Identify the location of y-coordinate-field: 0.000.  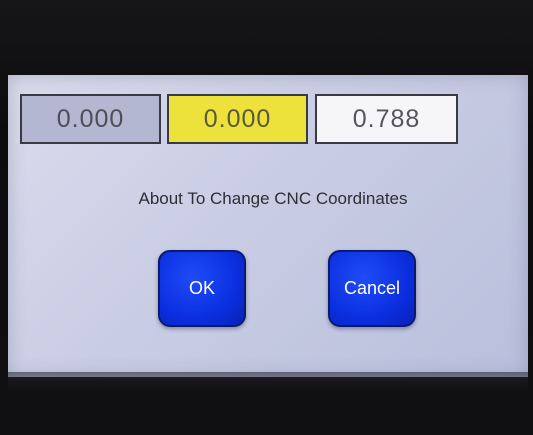
(237, 119).